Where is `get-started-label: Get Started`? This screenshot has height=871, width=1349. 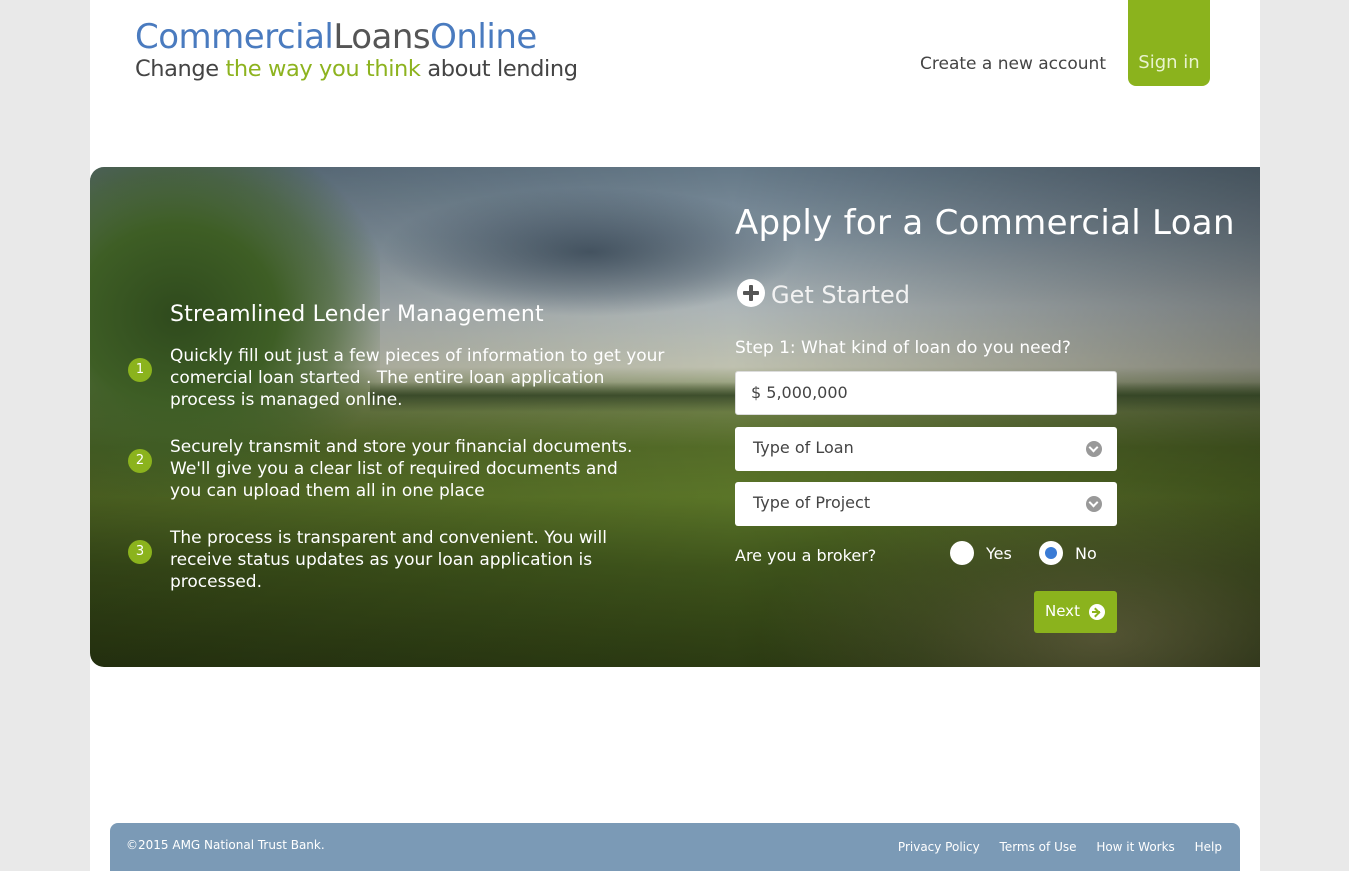
get-started-label: Get Started is located at coordinates (841, 295).